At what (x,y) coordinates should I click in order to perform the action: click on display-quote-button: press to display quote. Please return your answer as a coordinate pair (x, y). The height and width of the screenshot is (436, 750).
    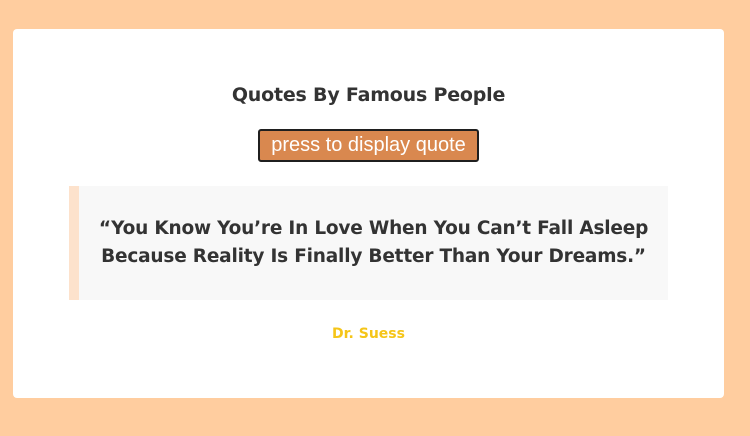
    Looking at the image, I should click on (368, 145).